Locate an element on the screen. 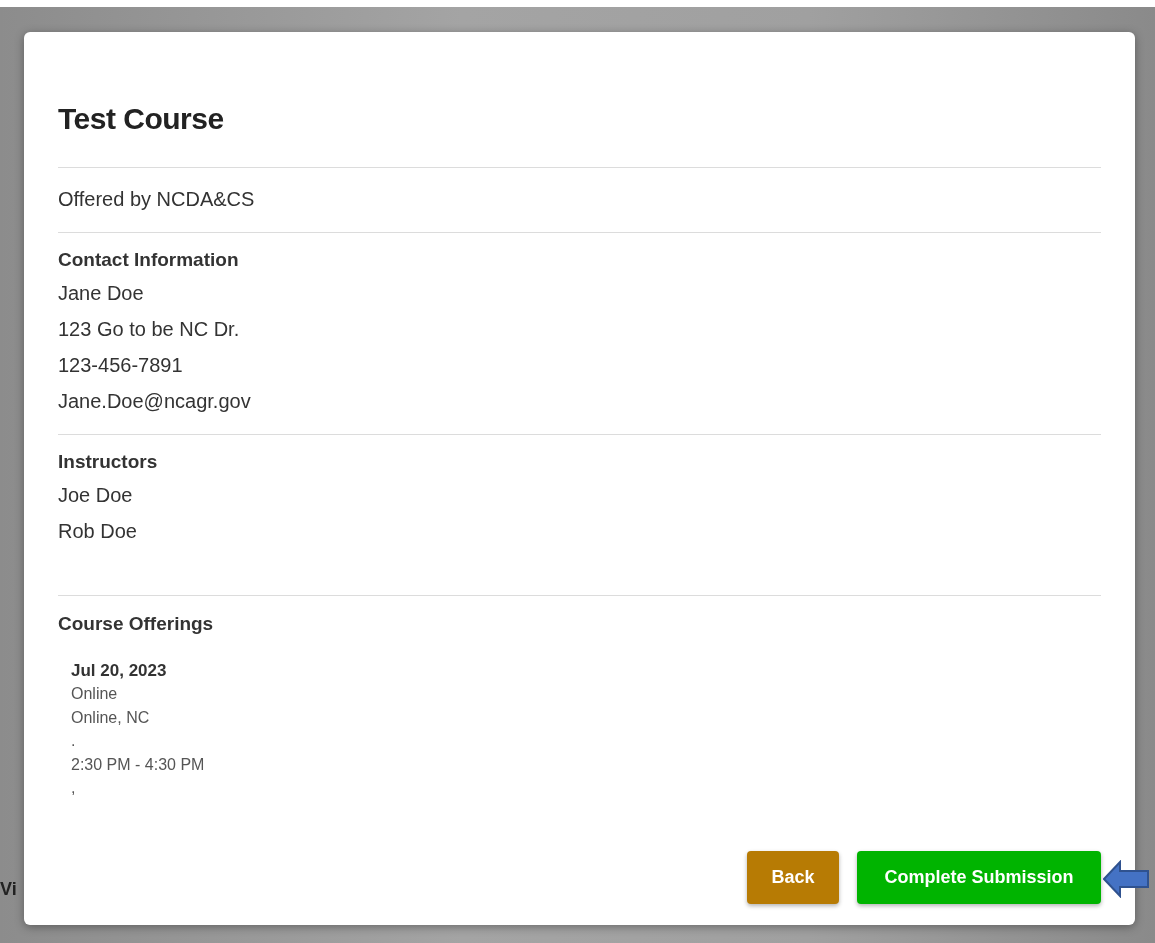 The height and width of the screenshot is (943, 1155). background-text: Vi is located at coordinates (8, 889).